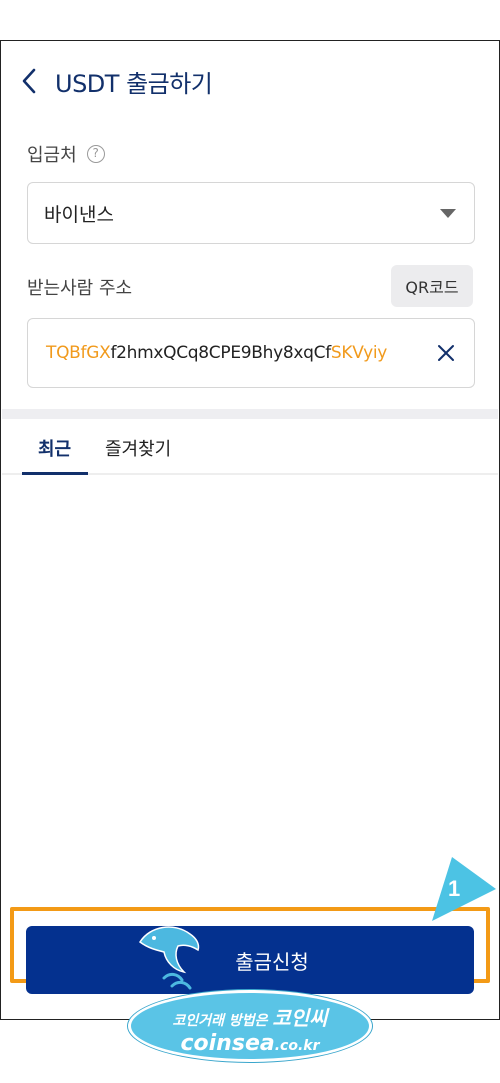 Image resolution: width=500 pixels, height=1083 pixels. Describe the element at coordinates (227, 1043) in the screenshot. I see `watermark-domain: coinsea` at that location.